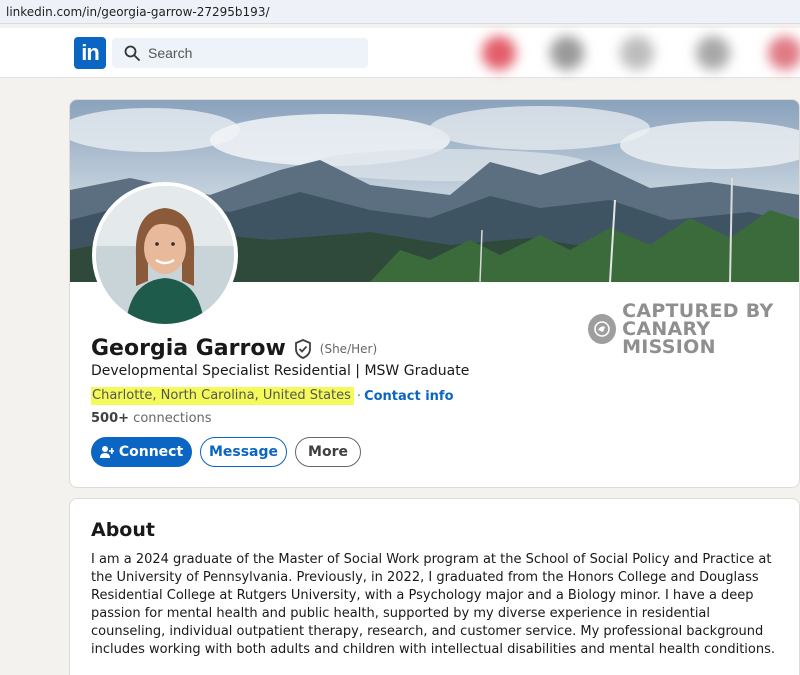 The height and width of the screenshot is (675, 800). What do you see at coordinates (243, 452) in the screenshot?
I see `message-button: Message` at bounding box center [243, 452].